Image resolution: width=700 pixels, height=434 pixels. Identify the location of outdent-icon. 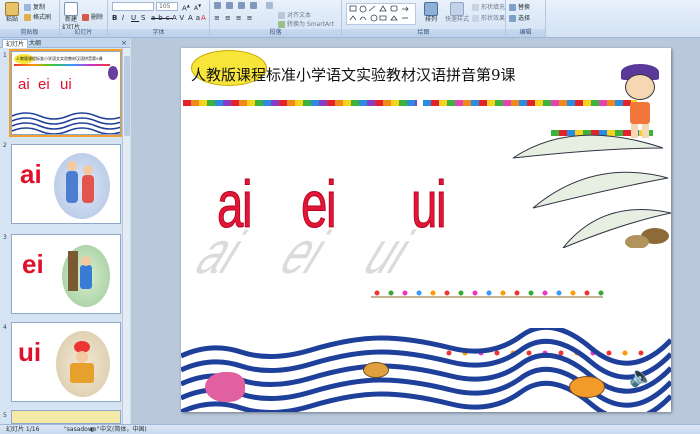
(241, 5).